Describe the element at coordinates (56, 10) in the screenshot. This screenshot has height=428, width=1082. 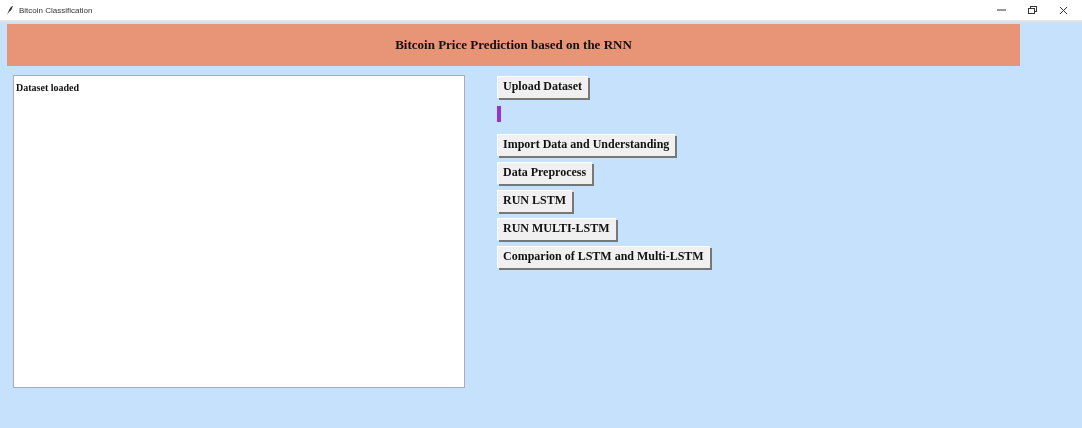
I see `window-title: Bitcoin Classification` at that location.